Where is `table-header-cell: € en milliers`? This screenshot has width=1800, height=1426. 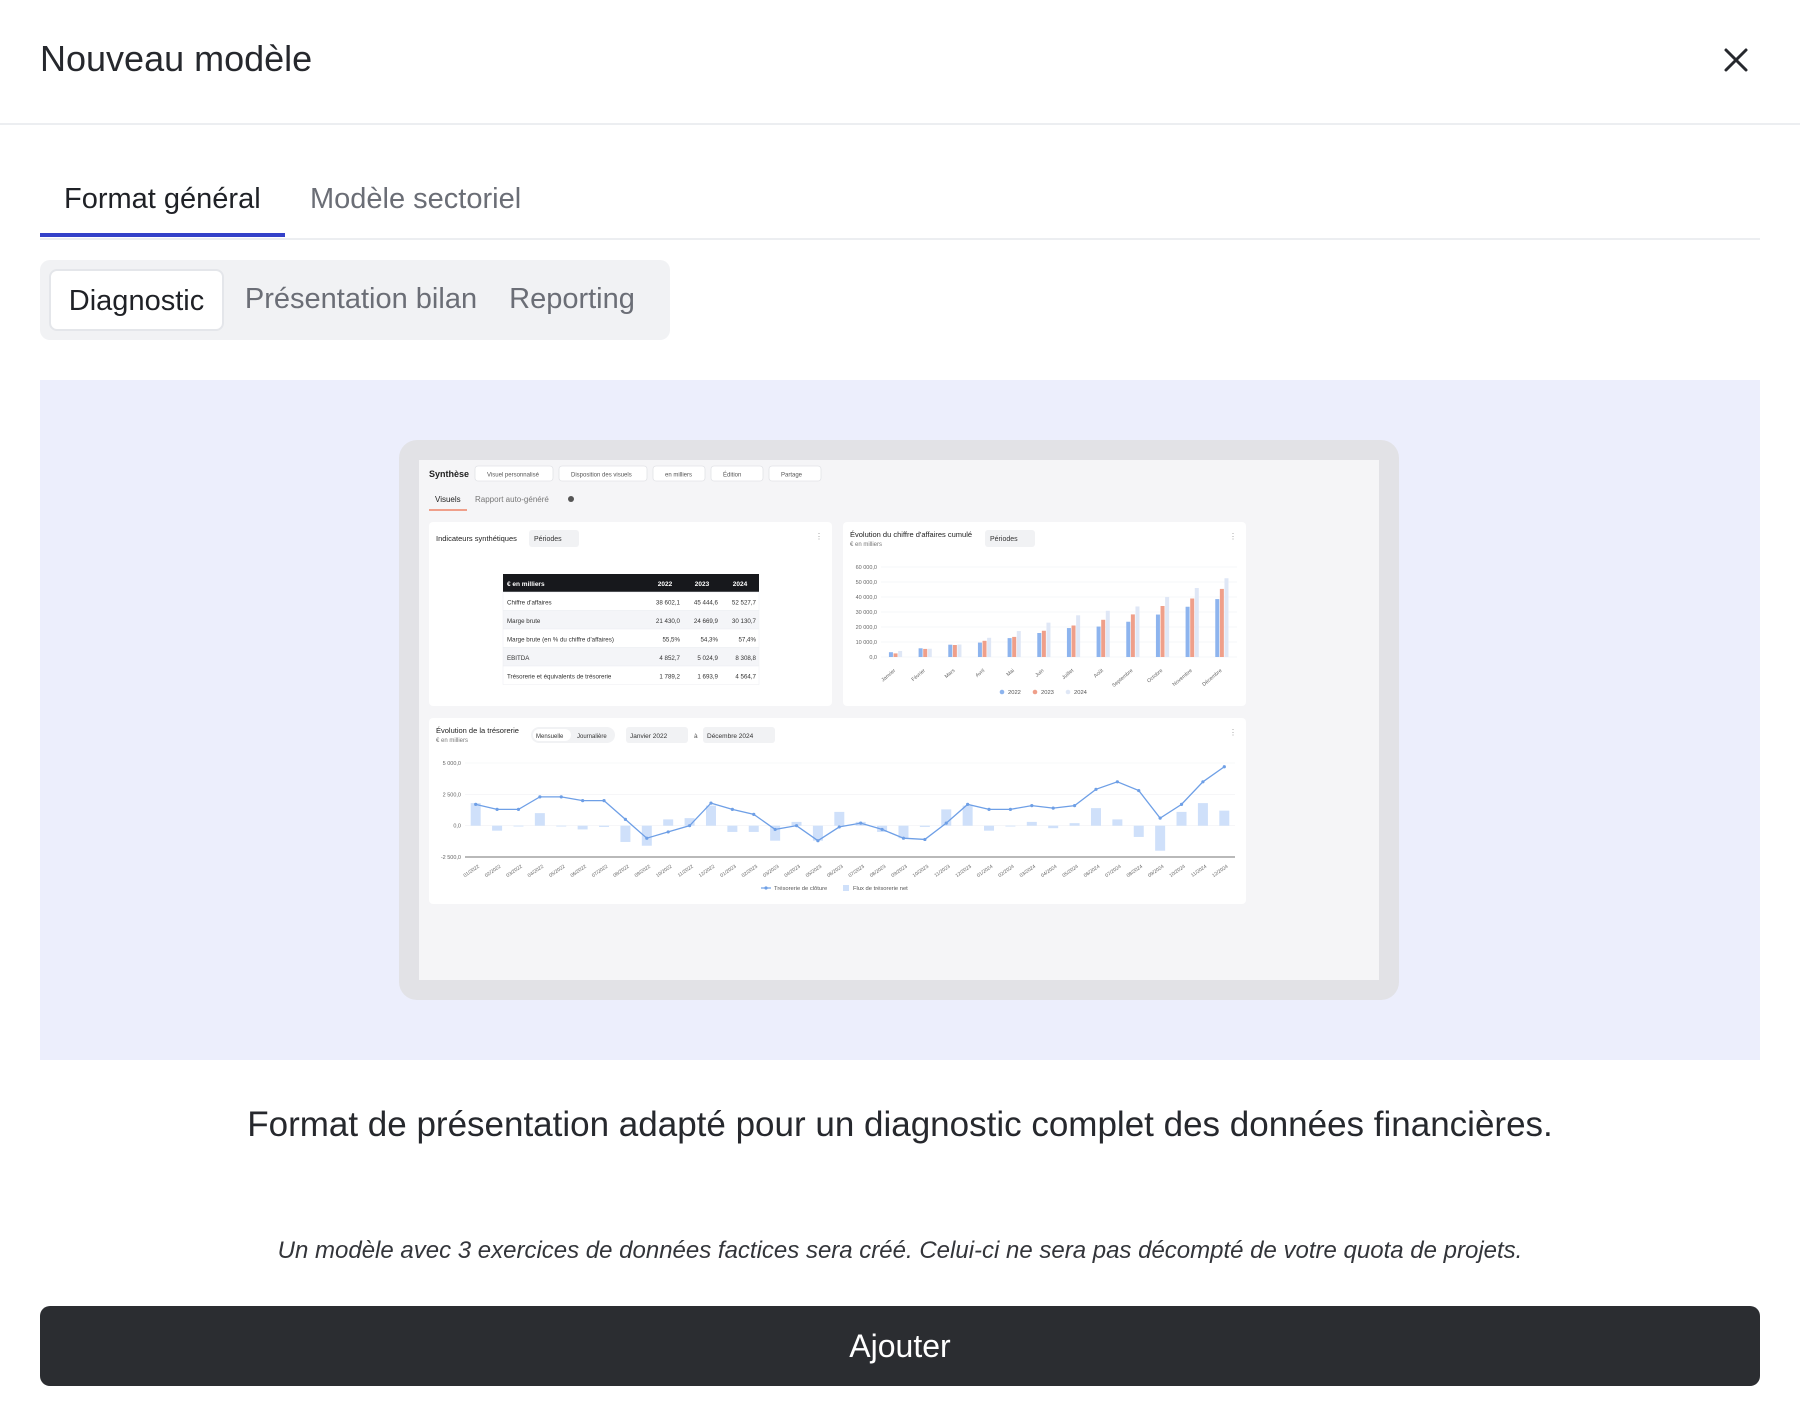
table-header-cell: € en milliers is located at coordinates (526, 584).